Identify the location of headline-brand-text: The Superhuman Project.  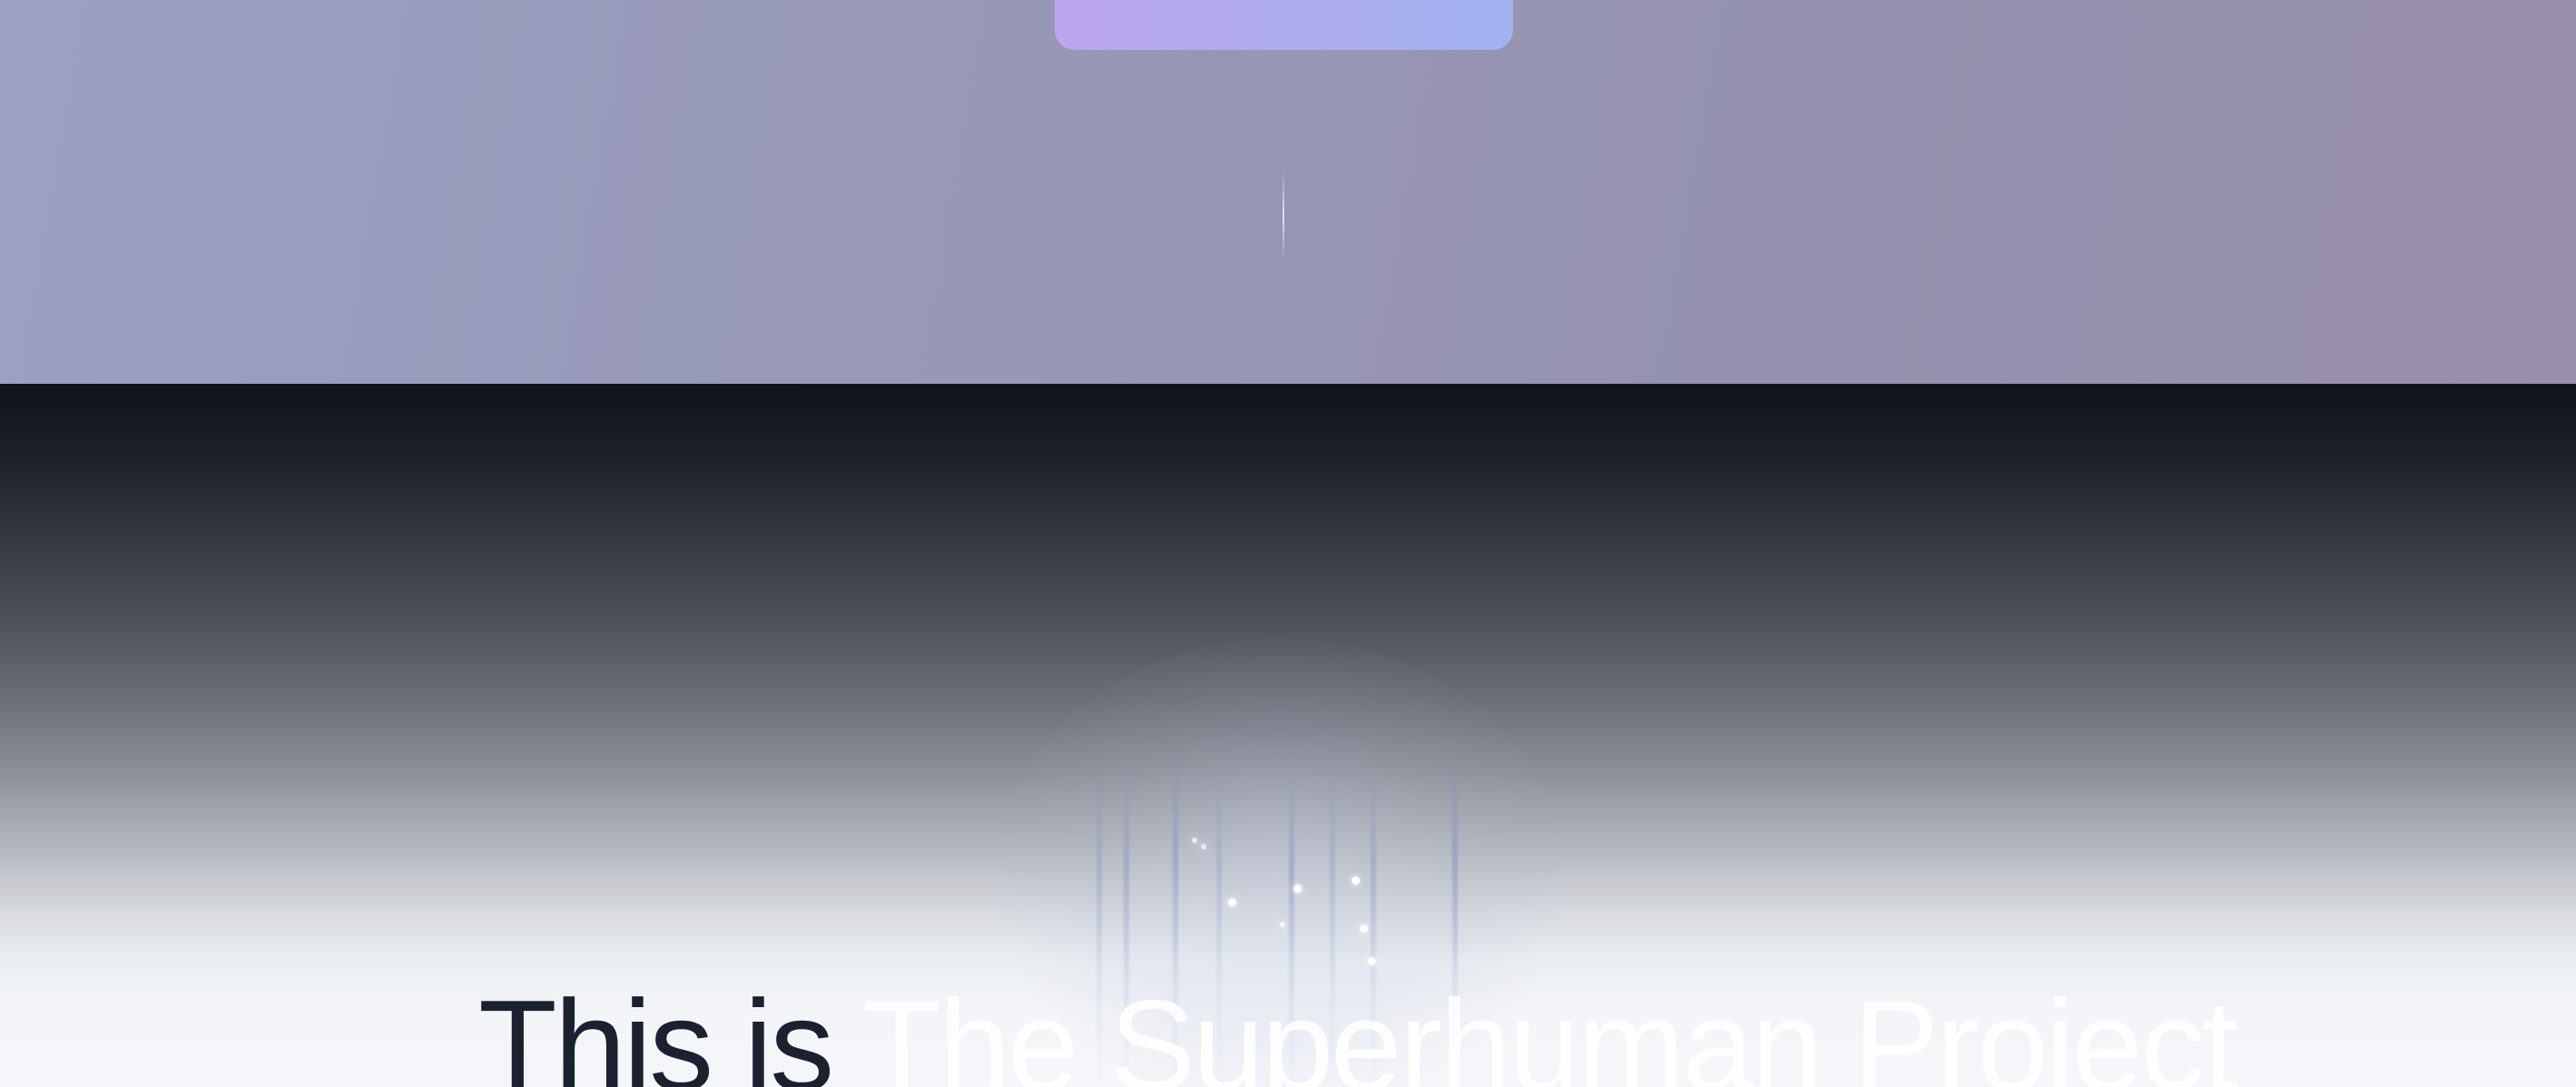
(1550, 1030).